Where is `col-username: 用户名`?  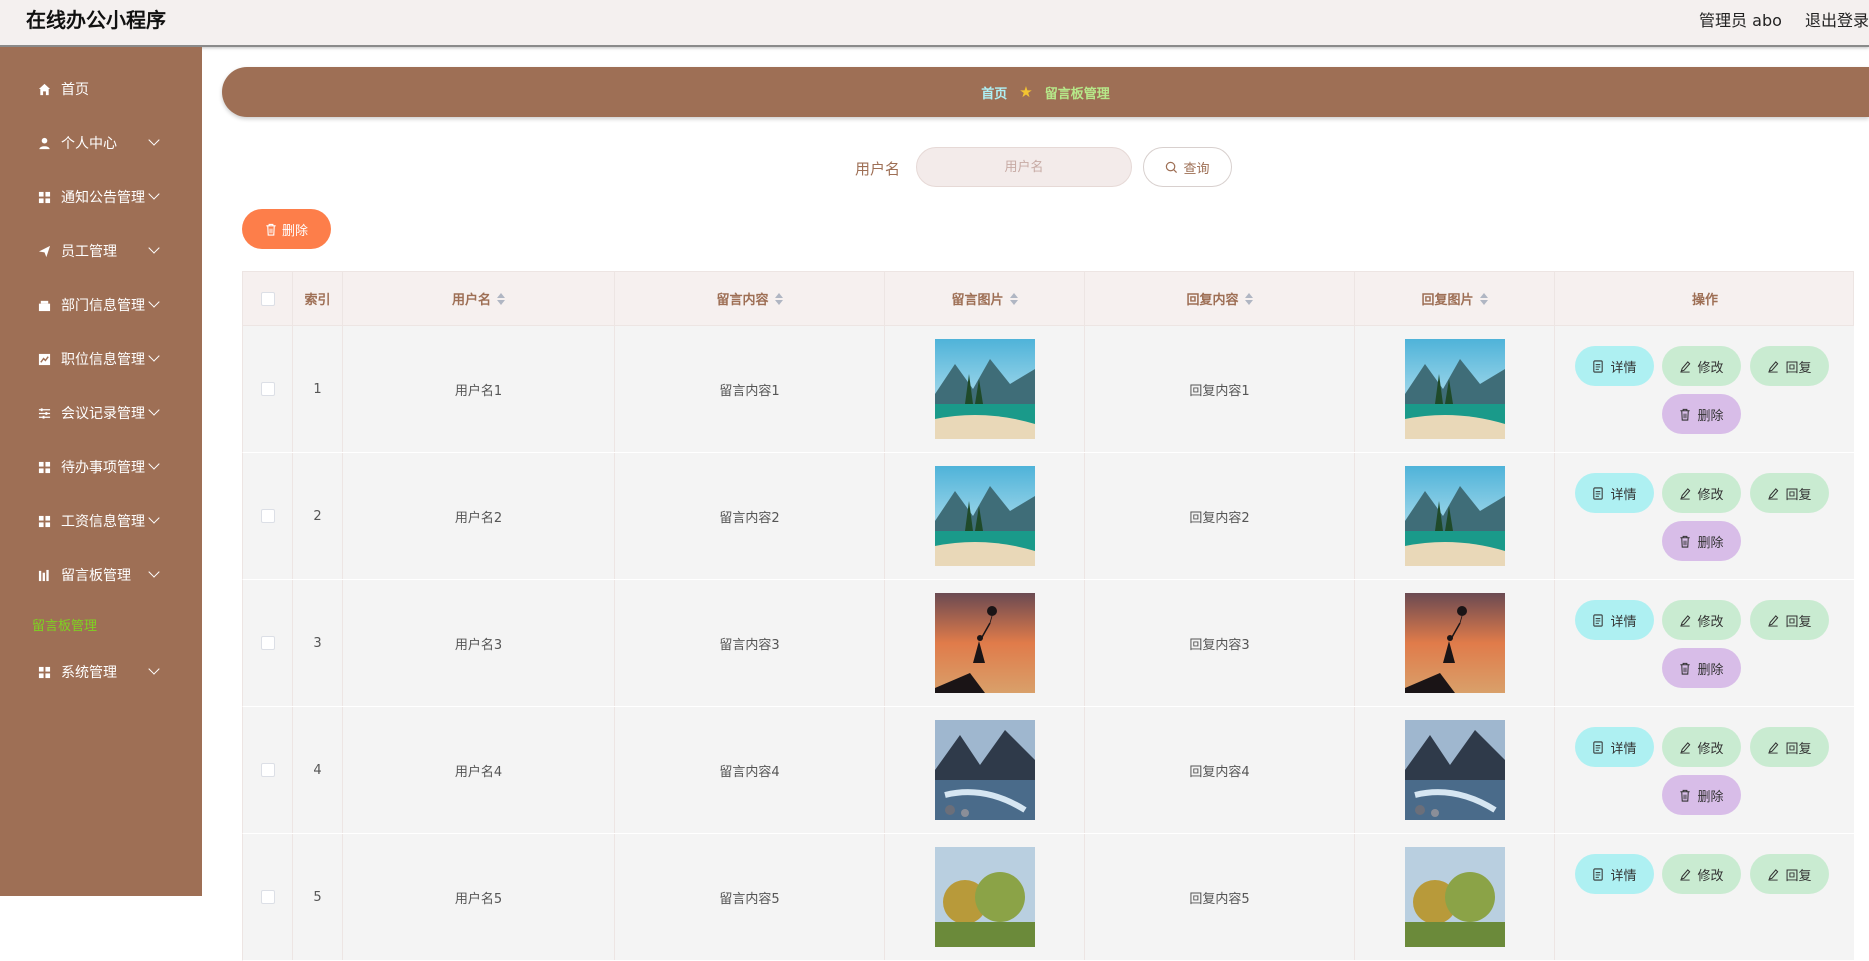
col-username: 用户名 is located at coordinates (479, 298).